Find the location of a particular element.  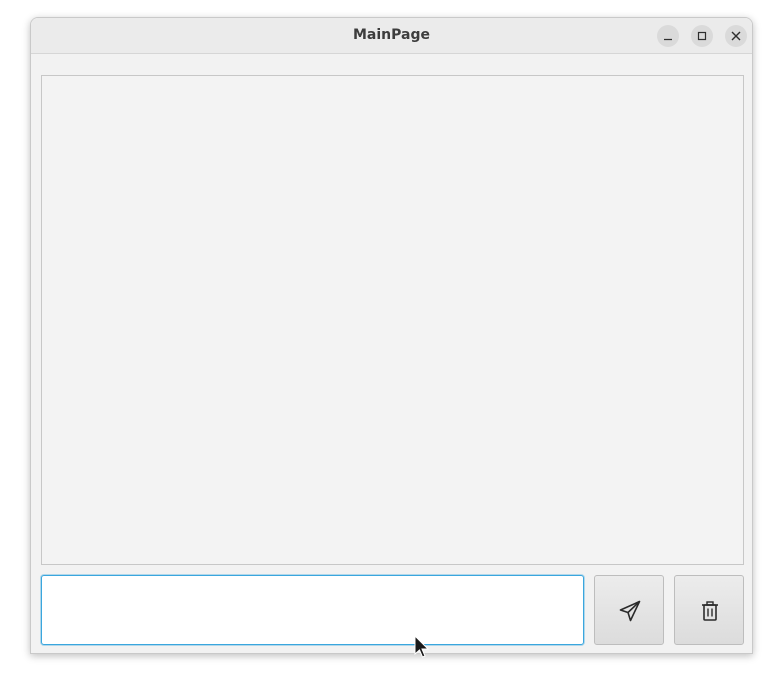

trash-icon is located at coordinates (710, 611).